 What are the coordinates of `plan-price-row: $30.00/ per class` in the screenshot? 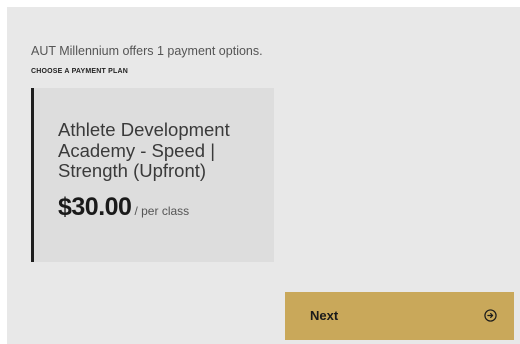 It's located at (123, 207).